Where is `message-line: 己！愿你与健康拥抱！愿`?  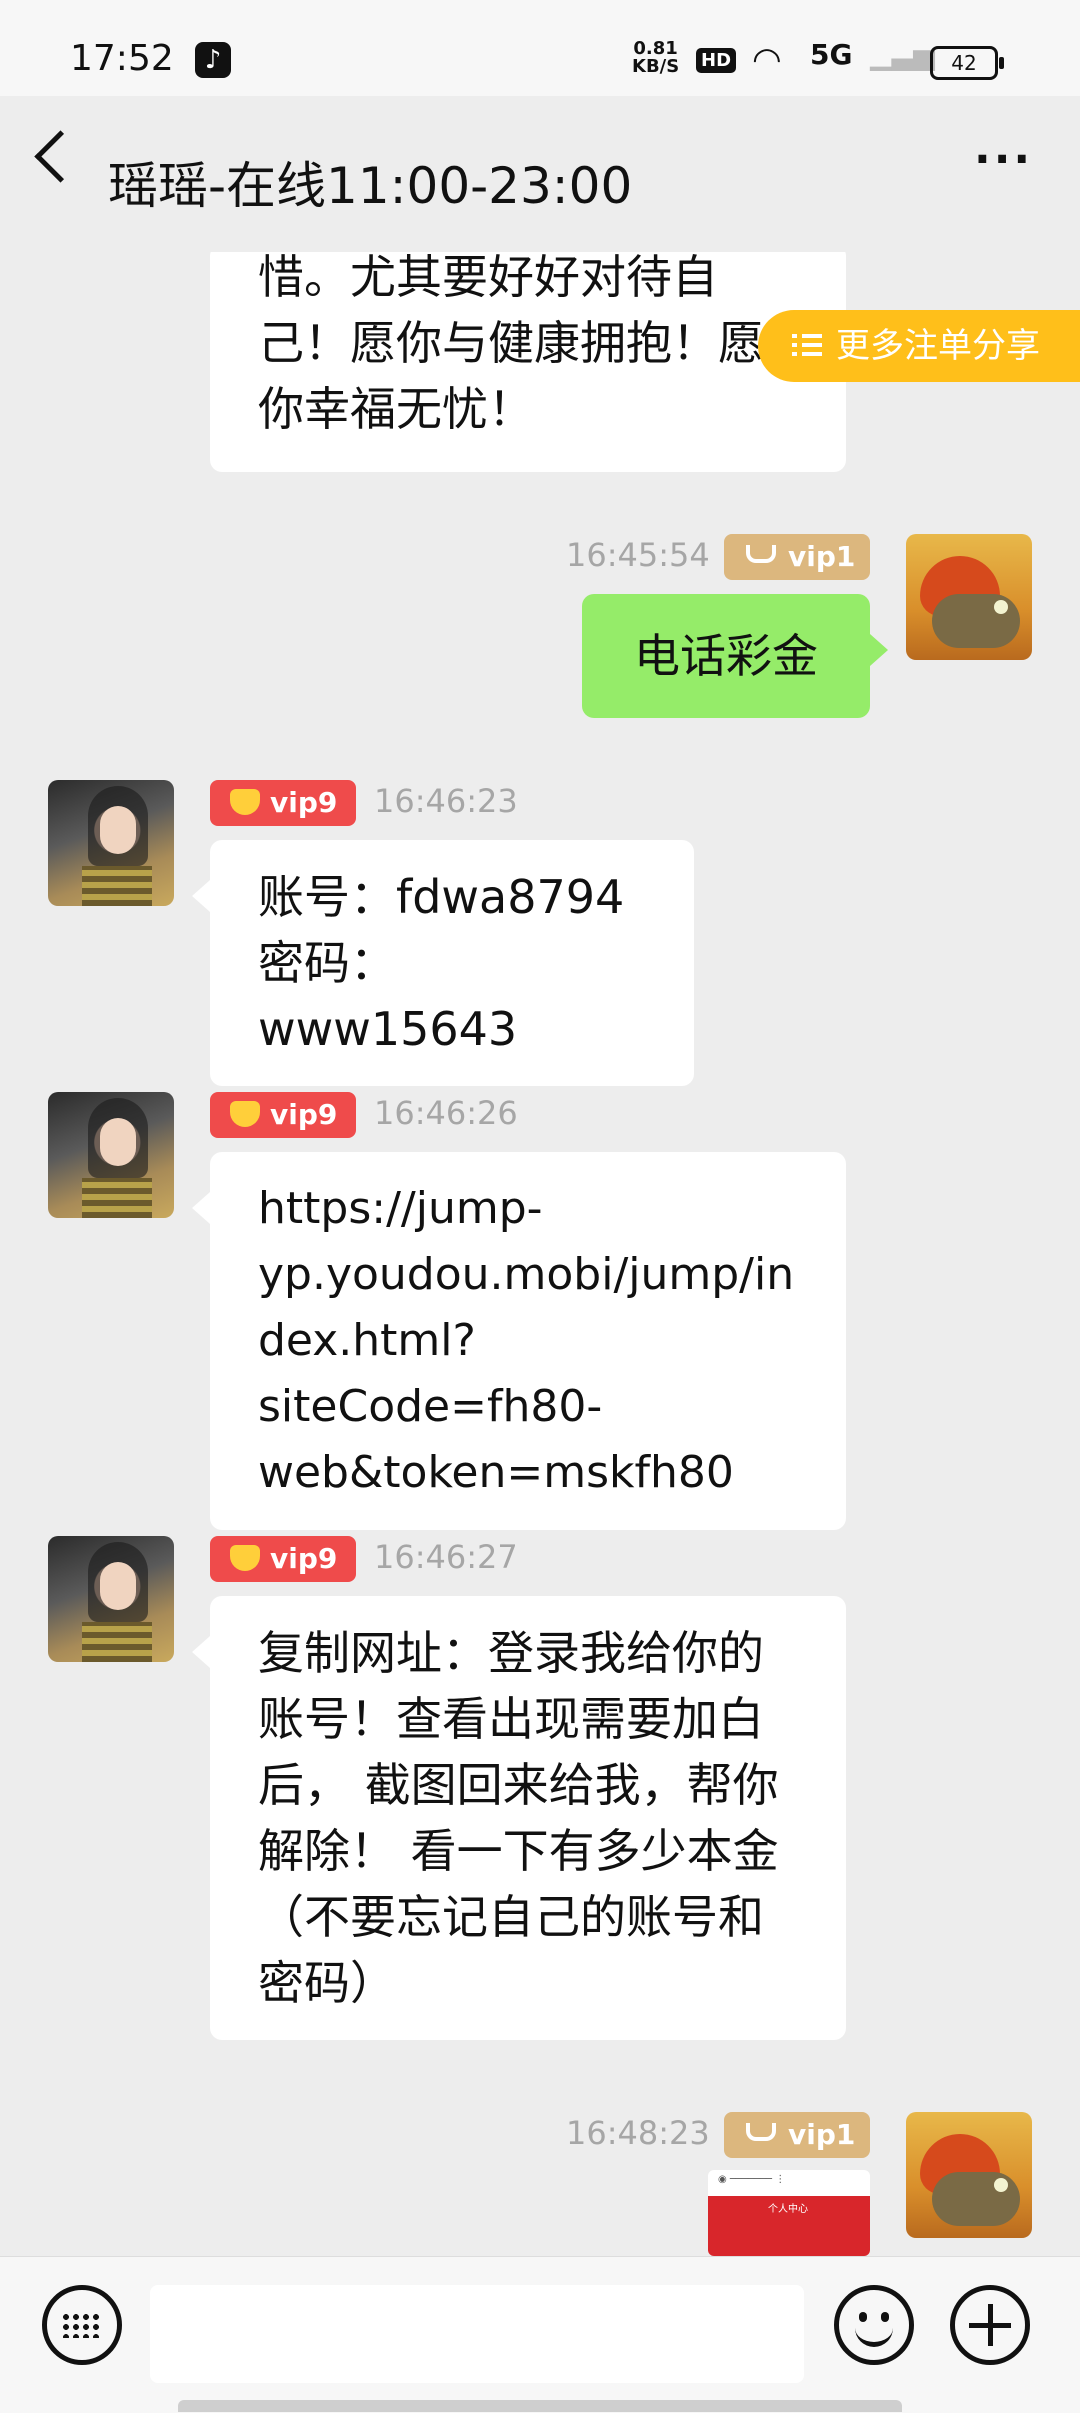
message-line: 己！愿你与健康拥抱！愿 is located at coordinates (511, 343).